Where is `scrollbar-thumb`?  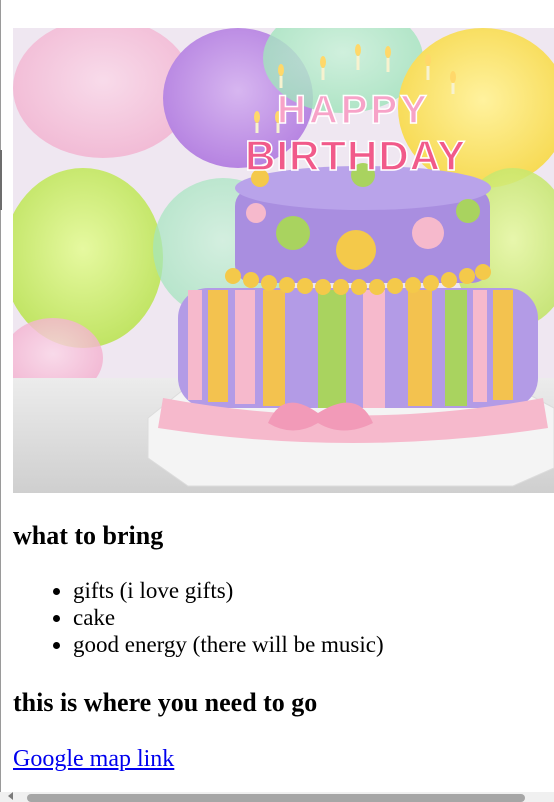
scrollbar-thumb is located at coordinates (276, 798).